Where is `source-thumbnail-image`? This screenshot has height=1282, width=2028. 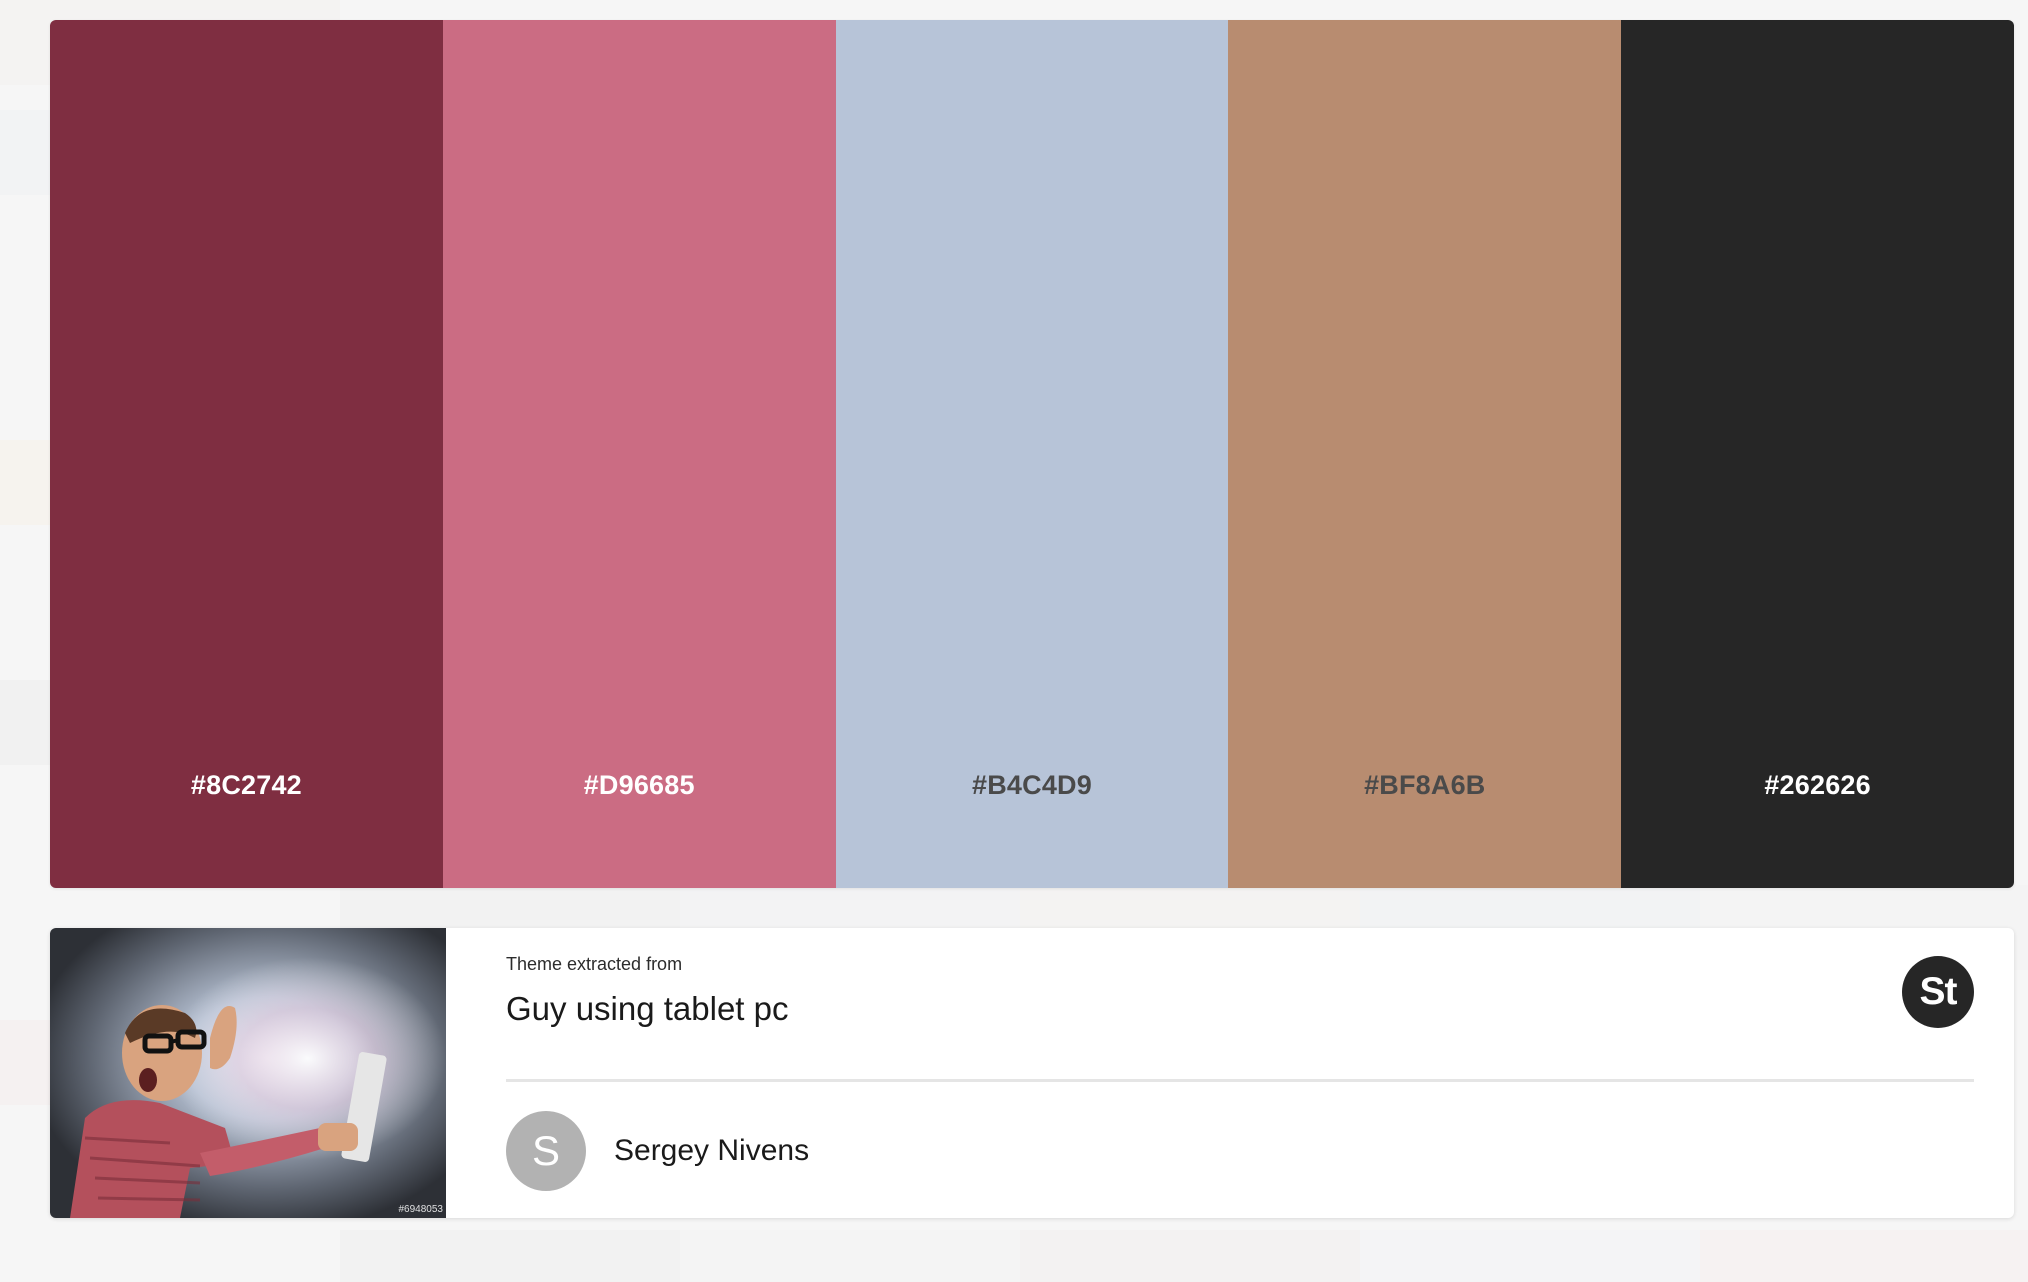
source-thumbnail-image is located at coordinates (258, 1073).